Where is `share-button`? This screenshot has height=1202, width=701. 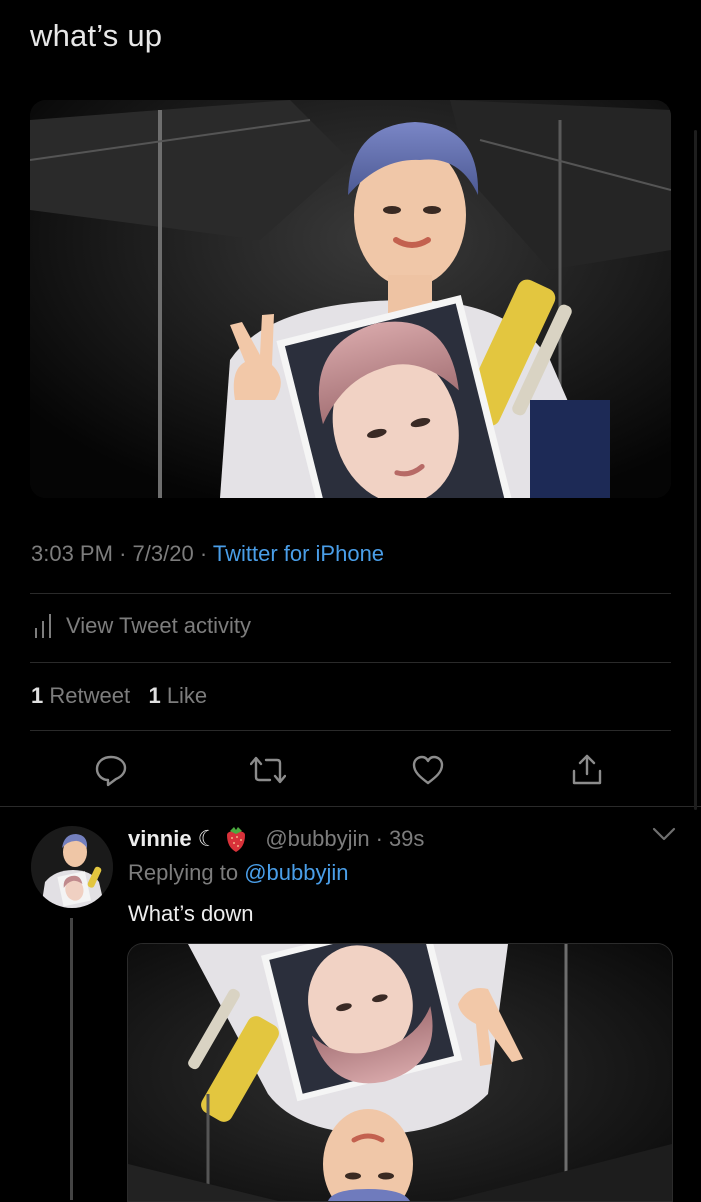
share-button is located at coordinates (587, 770).